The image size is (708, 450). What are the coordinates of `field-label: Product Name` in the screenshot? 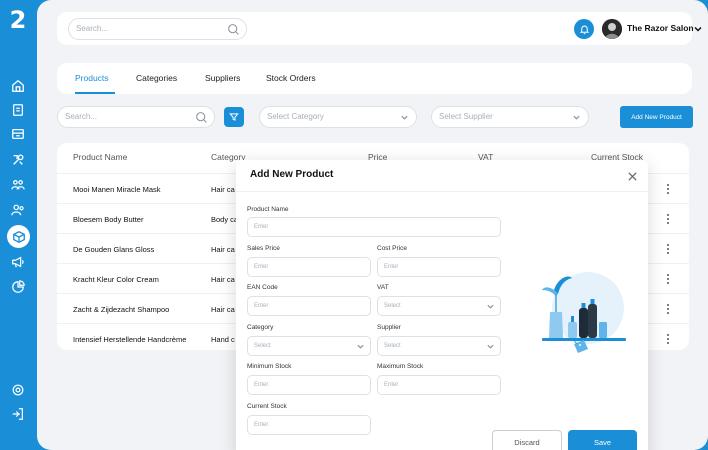 It's located at (268, 209).